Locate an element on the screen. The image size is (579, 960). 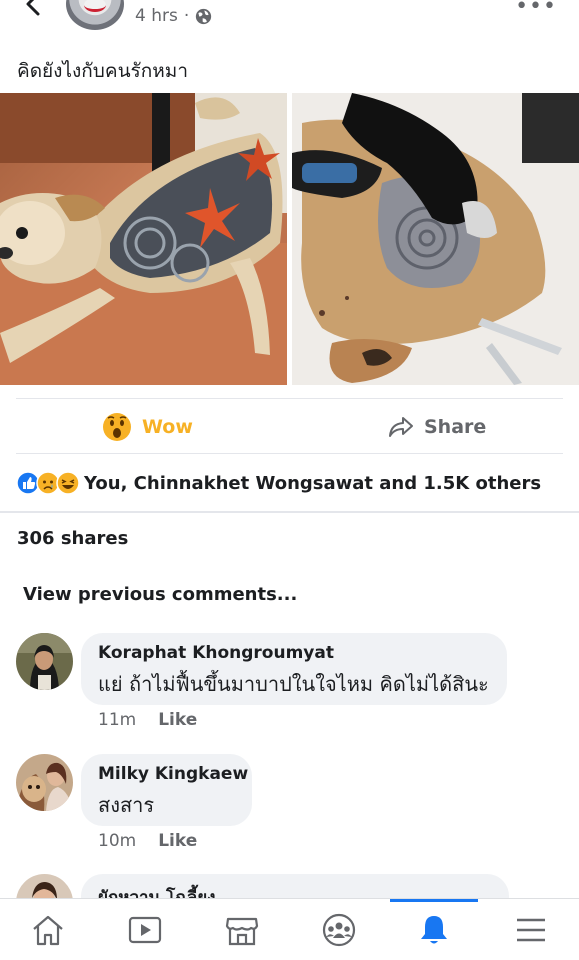
comment-item: Milky Kingkaew สงสาร 10m Like is located at coordinates (296, 804).